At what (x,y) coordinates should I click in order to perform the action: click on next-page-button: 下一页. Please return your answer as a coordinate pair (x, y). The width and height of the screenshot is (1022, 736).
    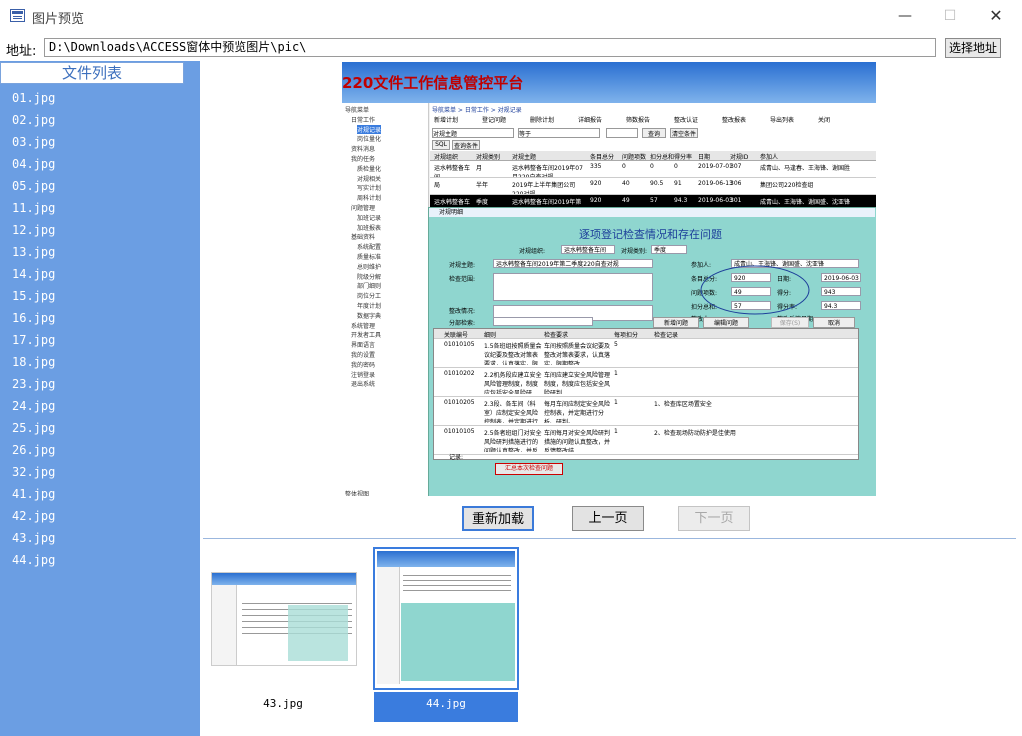
    Looking at the image, I should click on (714, 518).